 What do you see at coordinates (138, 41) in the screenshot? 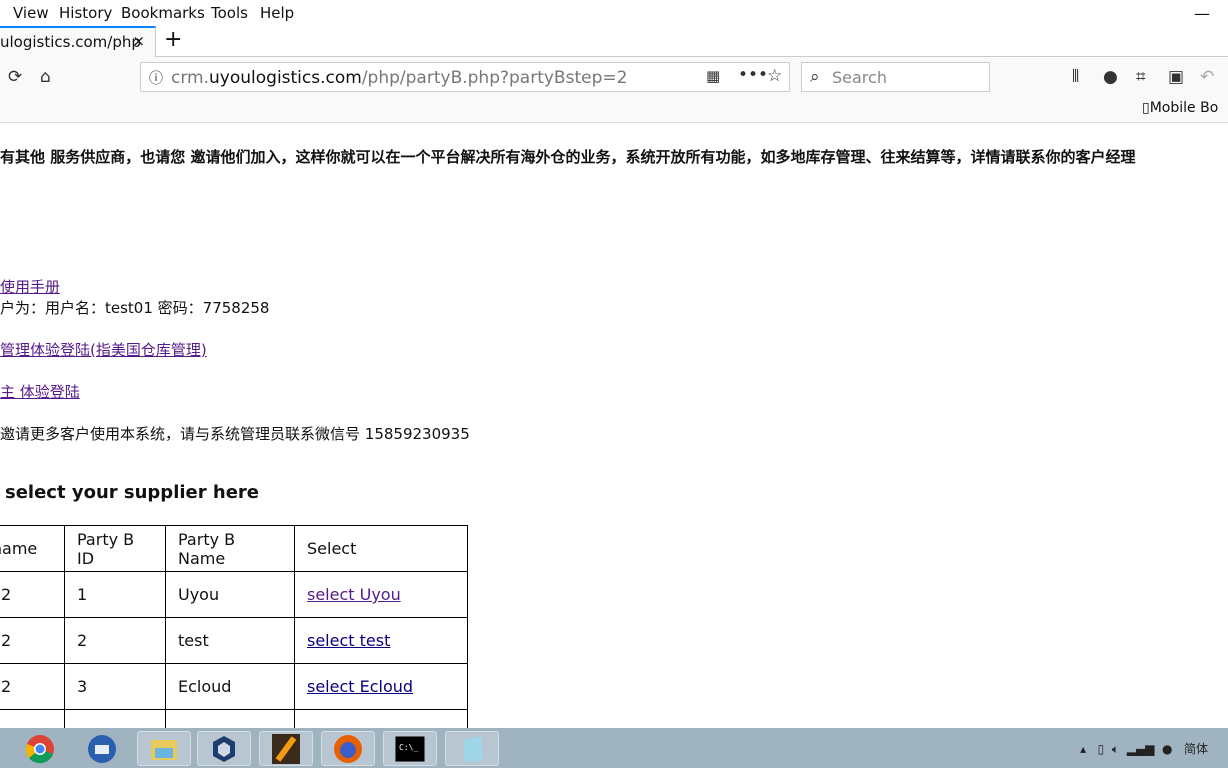
I see `close-tab-icon: ×` at bounding box center [138, 41].